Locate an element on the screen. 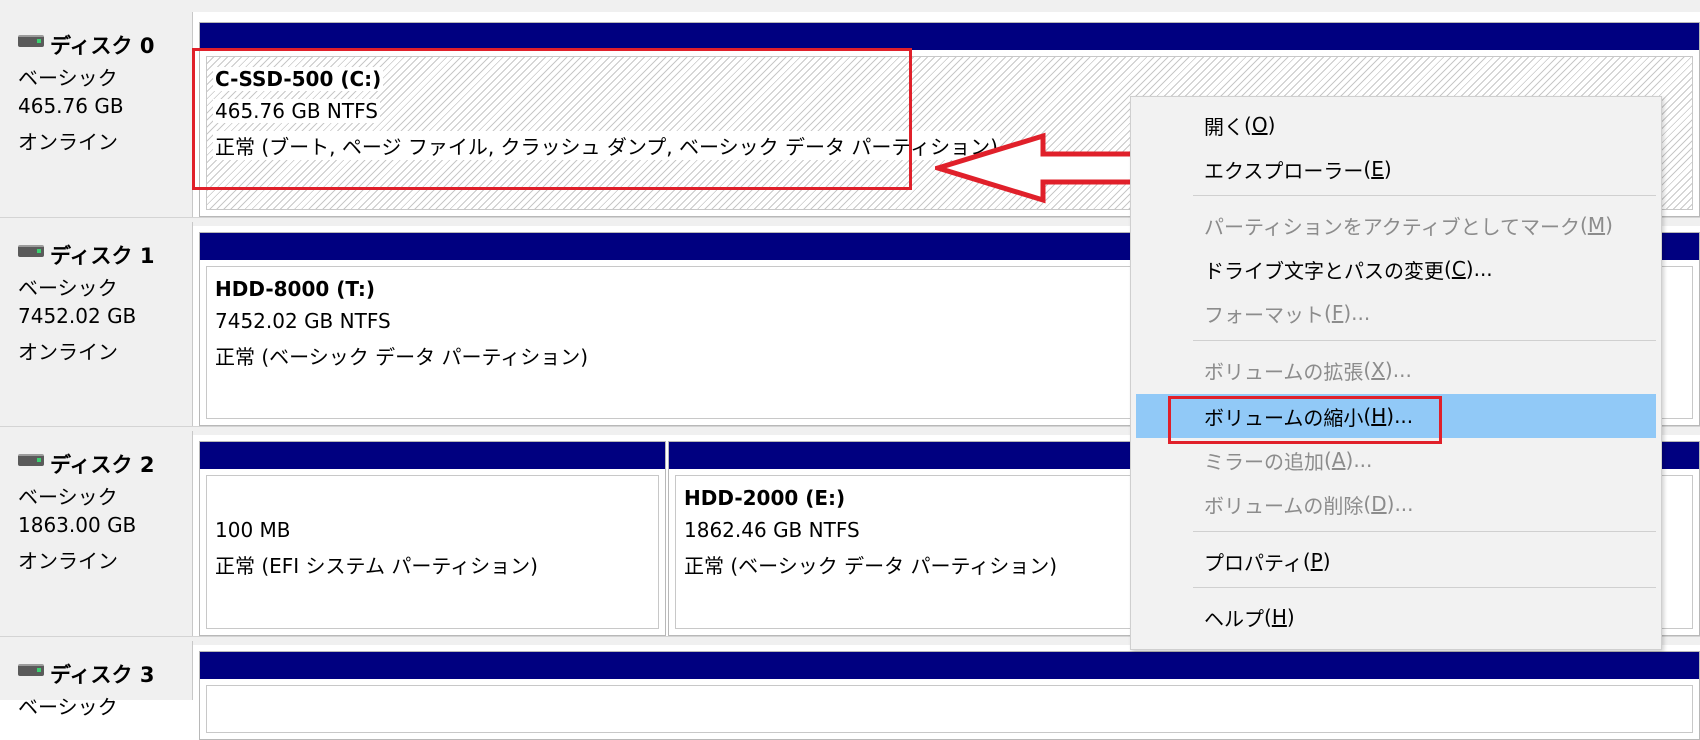 Image resolution: width=1700 pixels, height=740 pixels. disk-info-3: ディスク 3 ベーシック is located at coordinates (96, 680).